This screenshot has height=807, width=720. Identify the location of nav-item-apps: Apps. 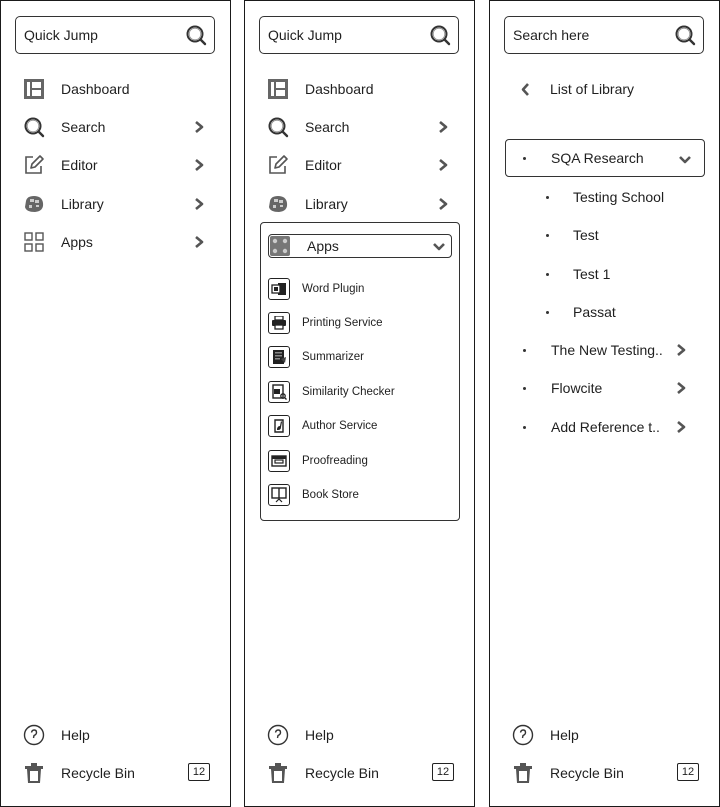
(118, 242).